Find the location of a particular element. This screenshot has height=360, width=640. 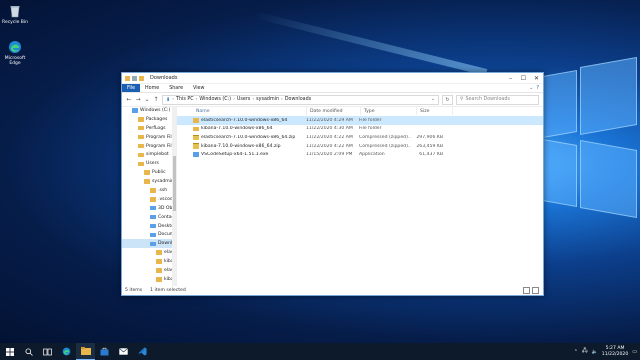

column-date-modified: Date modified is located at coordinates (334, 111).